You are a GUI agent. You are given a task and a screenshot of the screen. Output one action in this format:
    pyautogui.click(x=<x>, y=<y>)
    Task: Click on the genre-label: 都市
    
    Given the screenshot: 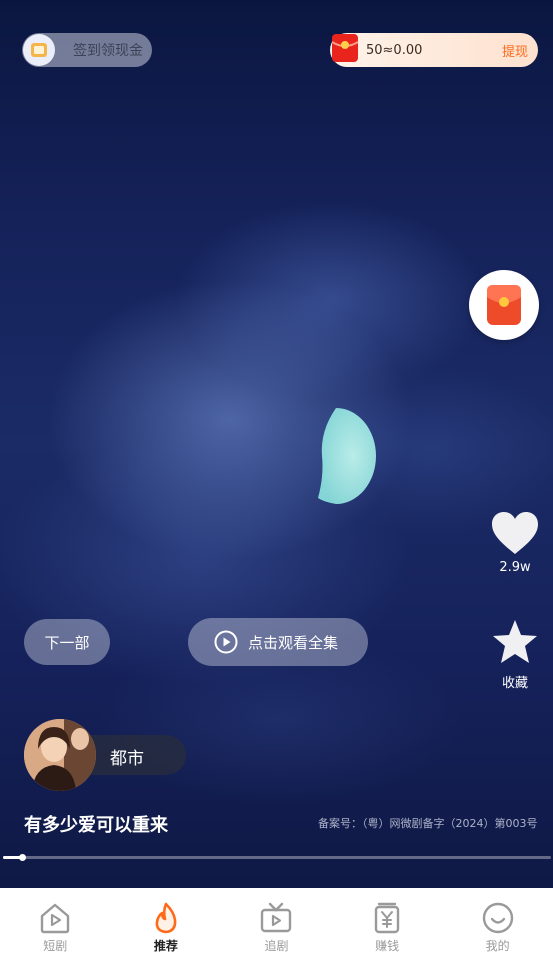 What is the action you would take?
    pyautogui.click(x=127, y=759)
    